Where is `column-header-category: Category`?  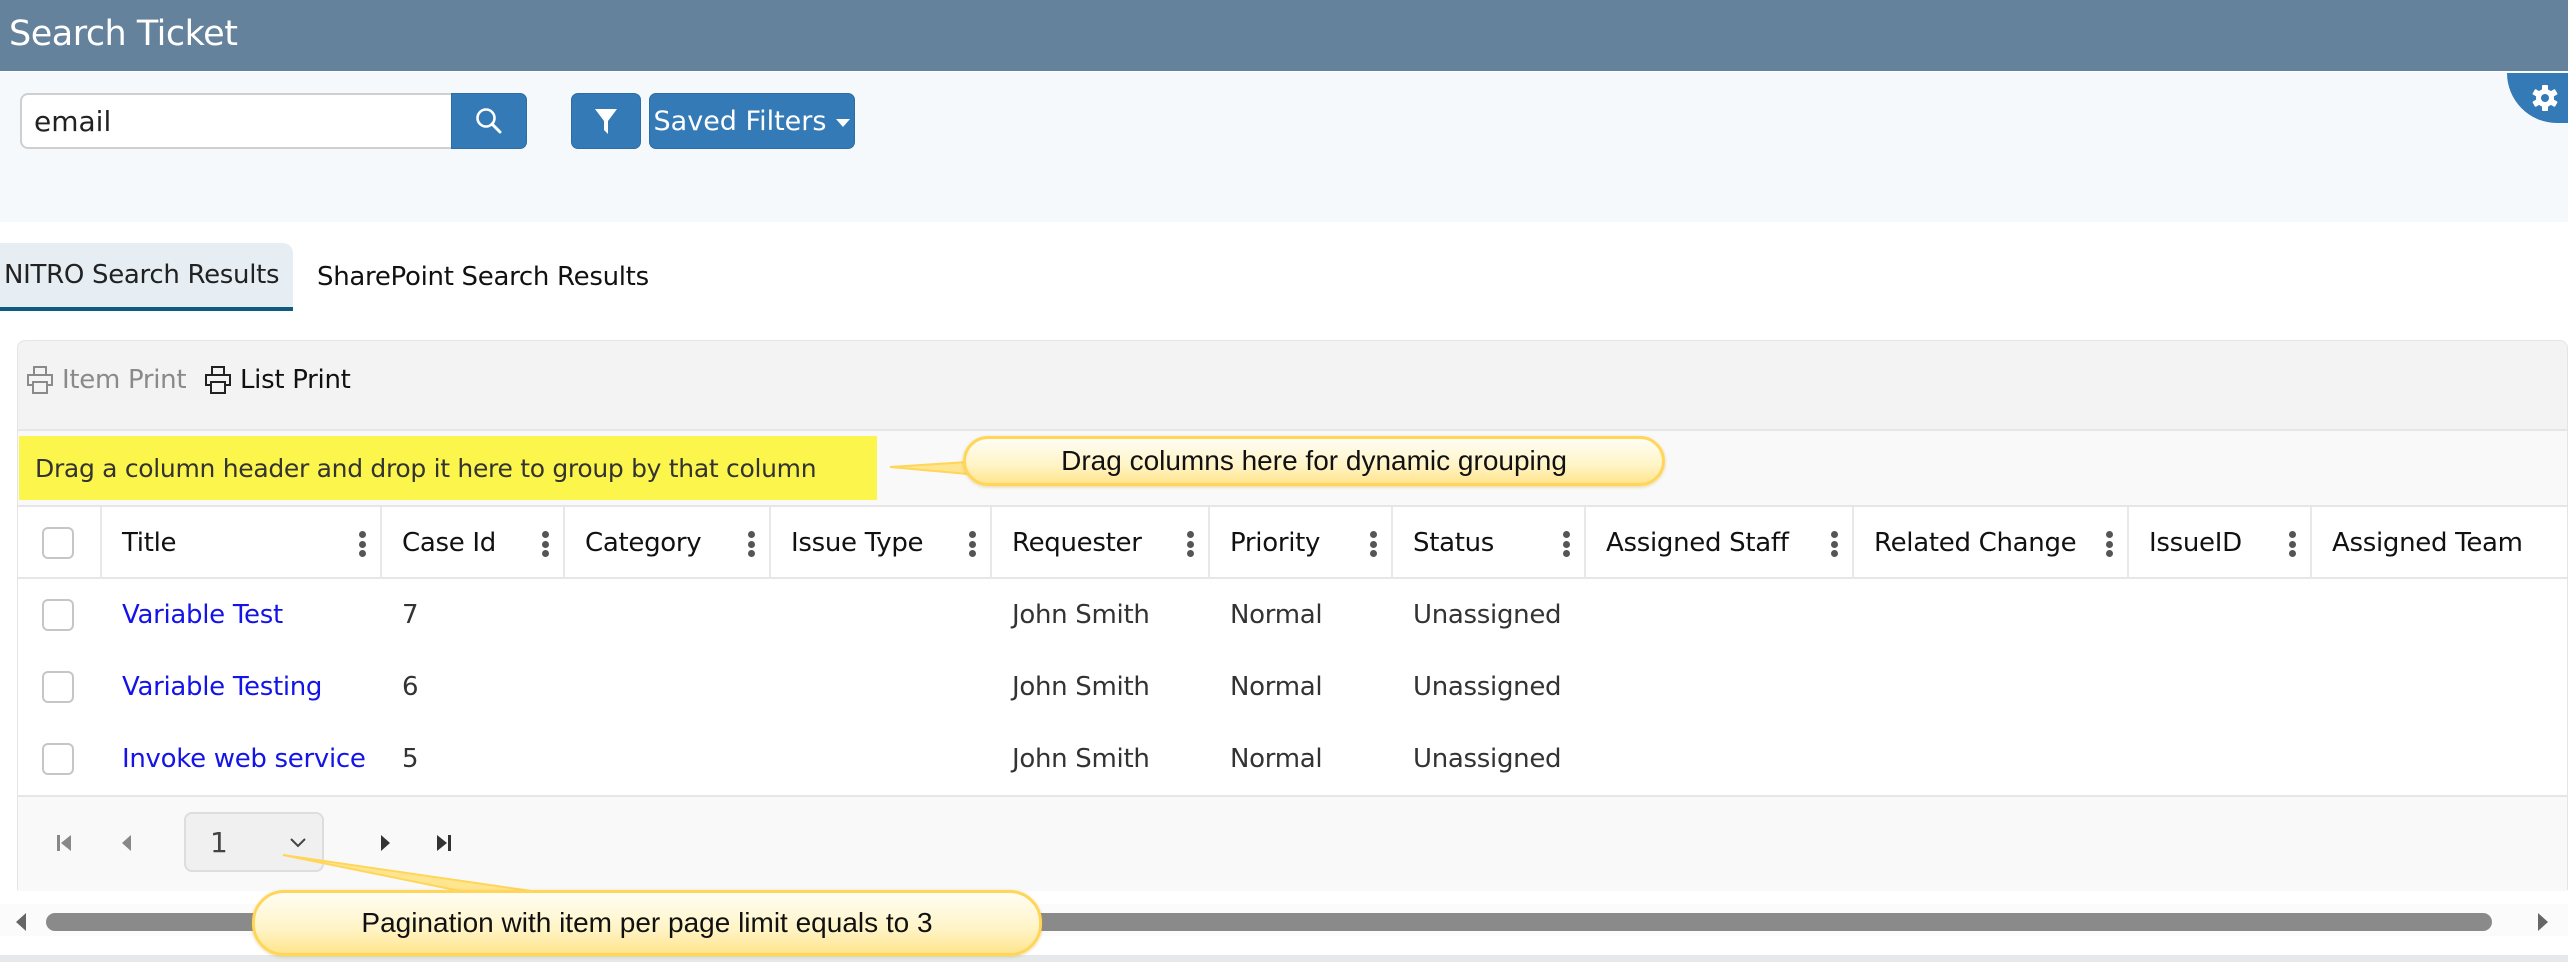 column-header-category: Category is located at coordinates (668, 543).